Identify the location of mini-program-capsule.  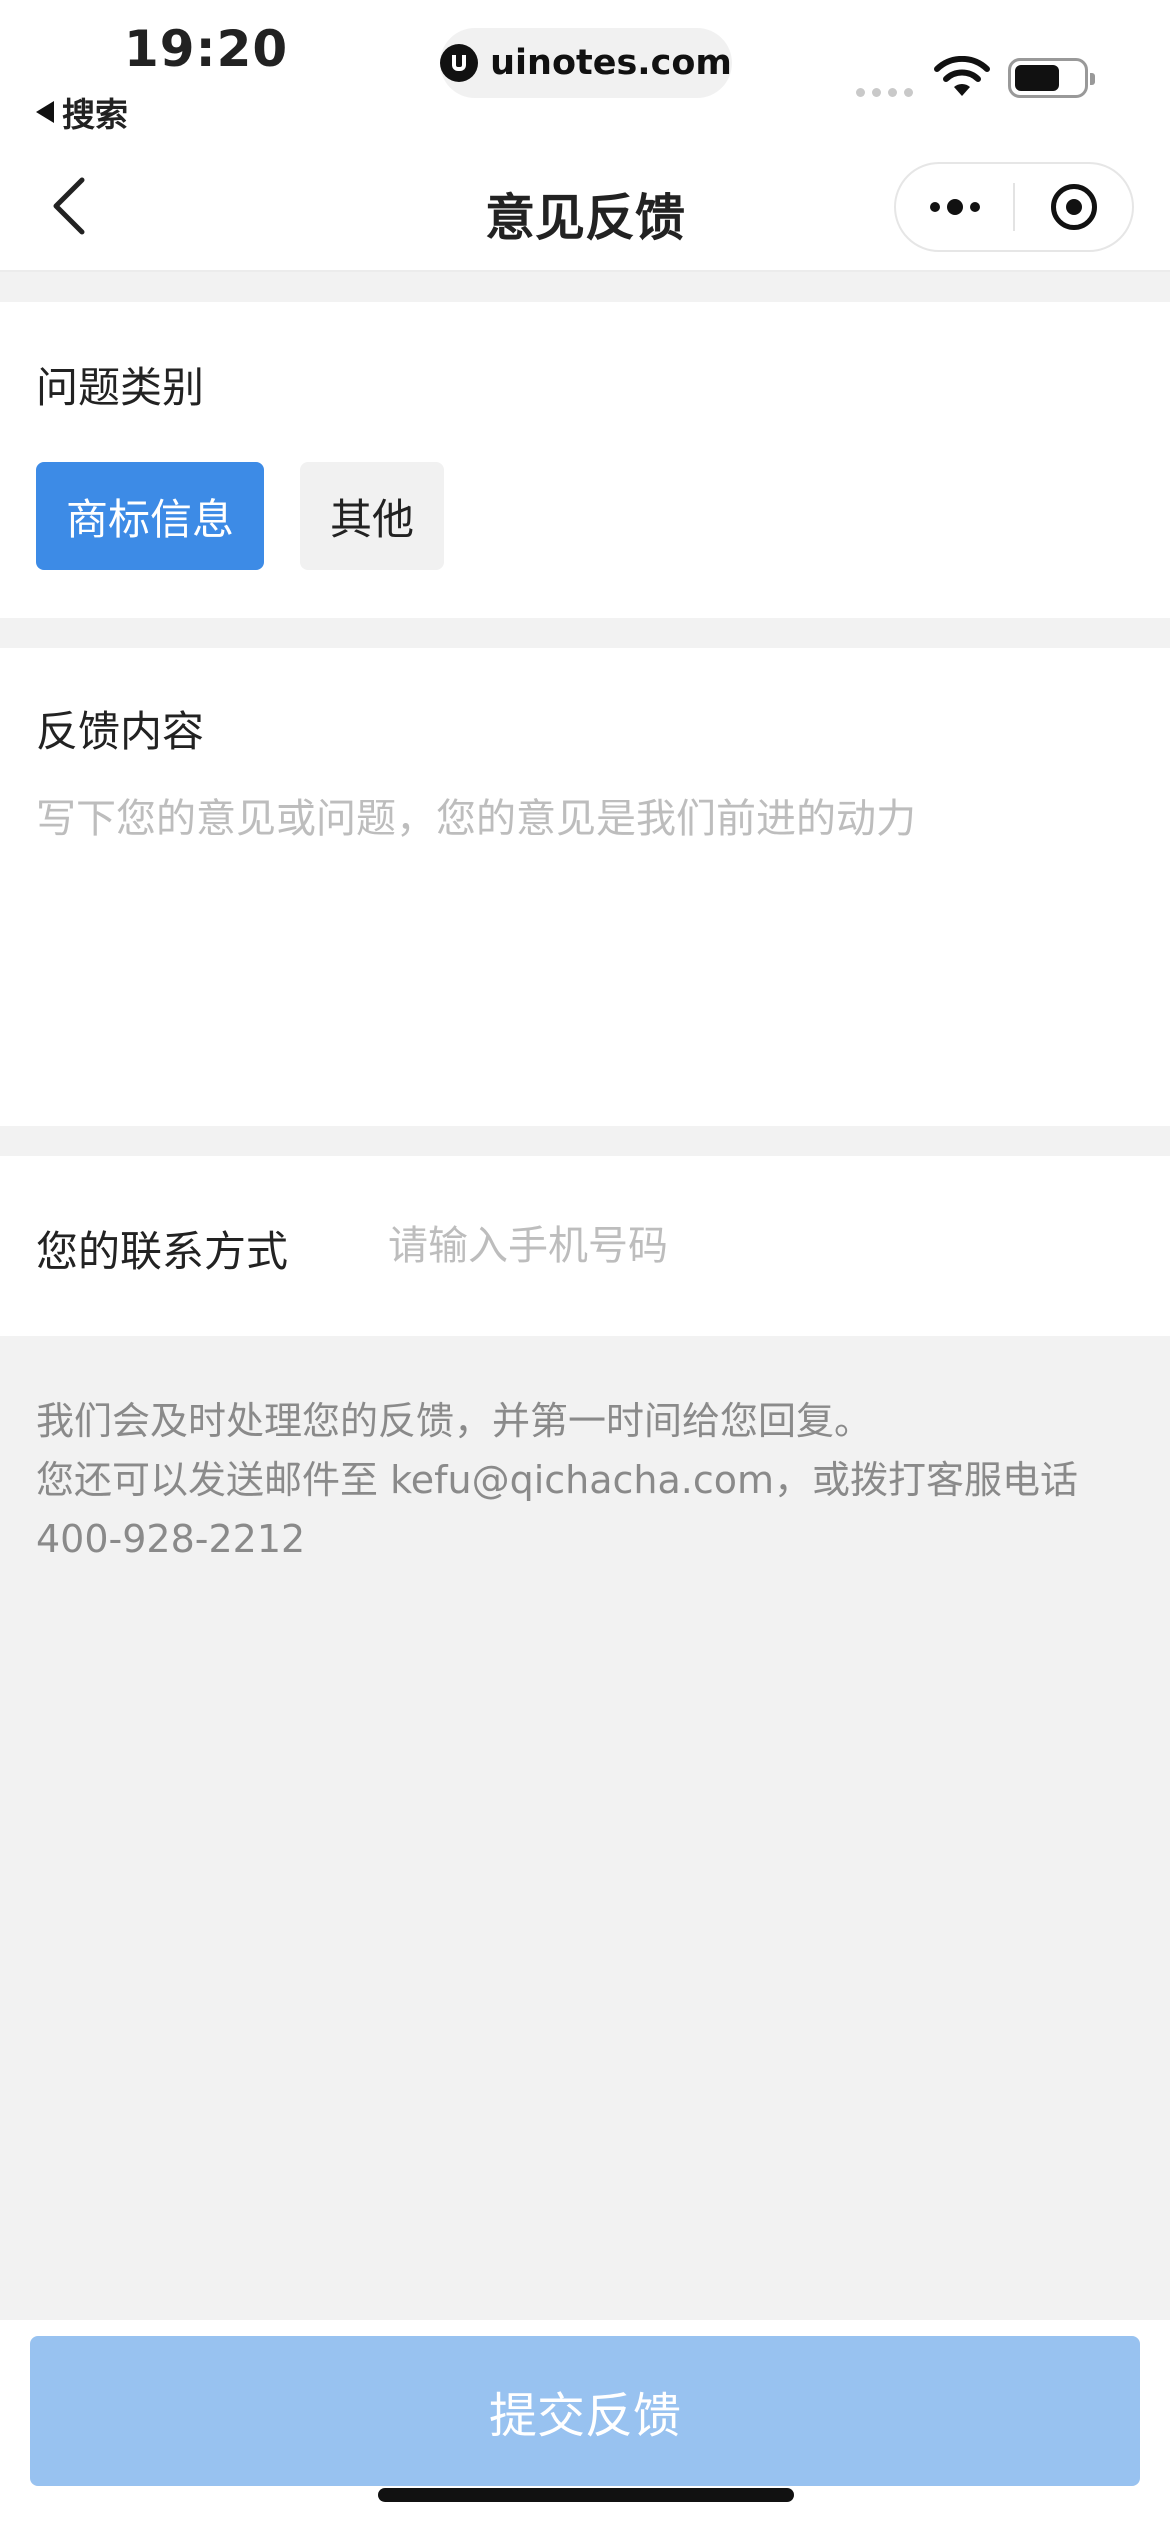
(1014, 207).